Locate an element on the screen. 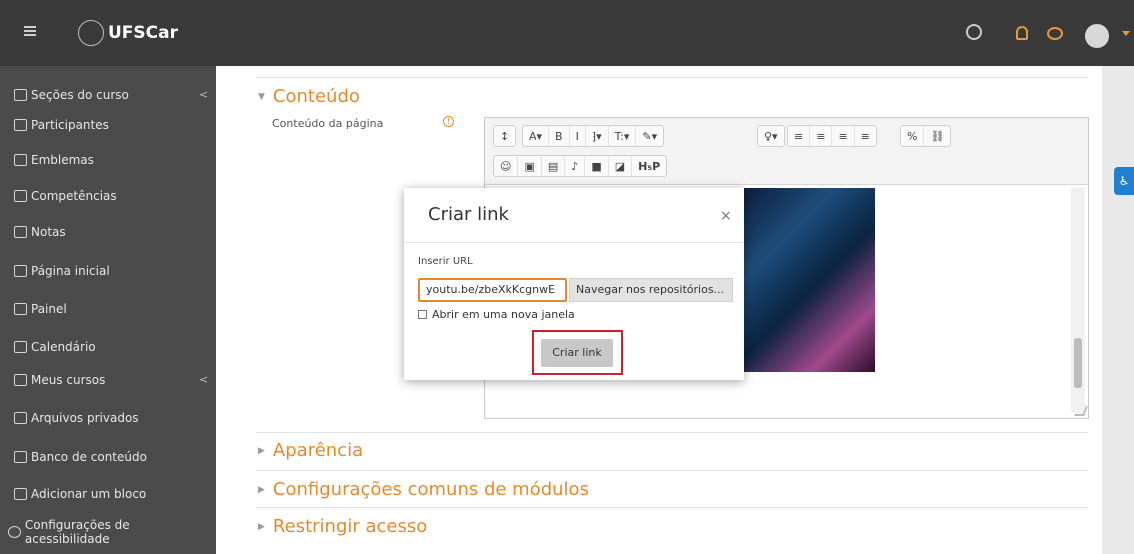  h5p-button: H₅P is located at coordinates (649, 166).